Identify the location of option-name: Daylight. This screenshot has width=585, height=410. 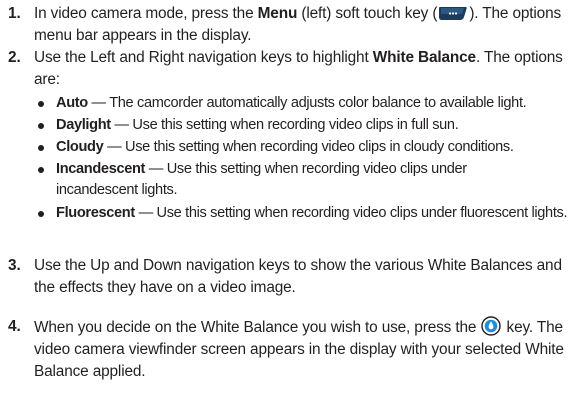
(83, 125).